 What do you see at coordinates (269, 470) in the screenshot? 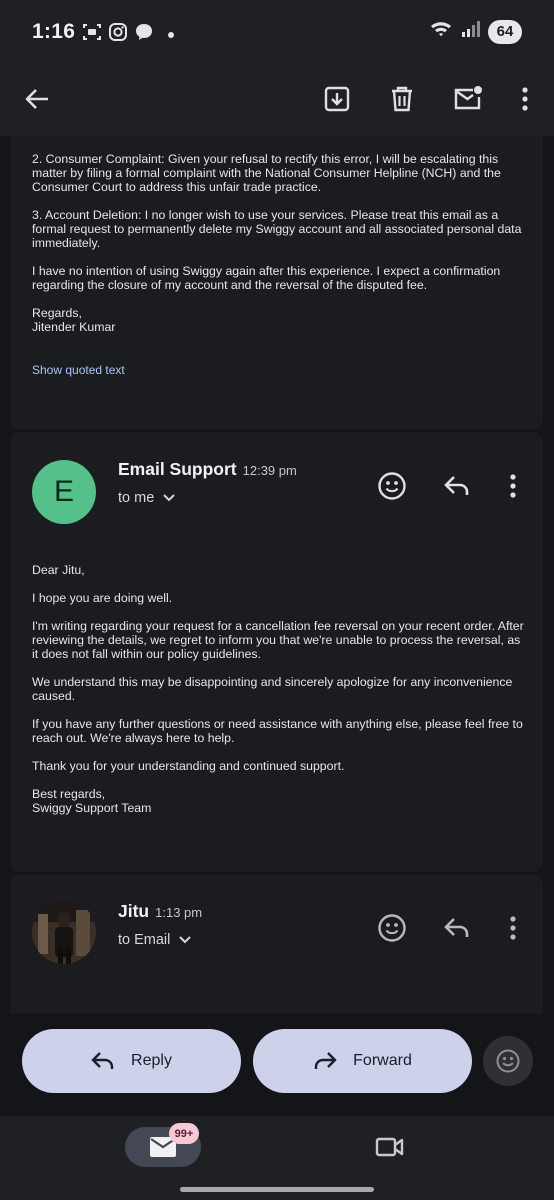
I see `message-time: 12:39 pm` at bounding box center [269, 470].